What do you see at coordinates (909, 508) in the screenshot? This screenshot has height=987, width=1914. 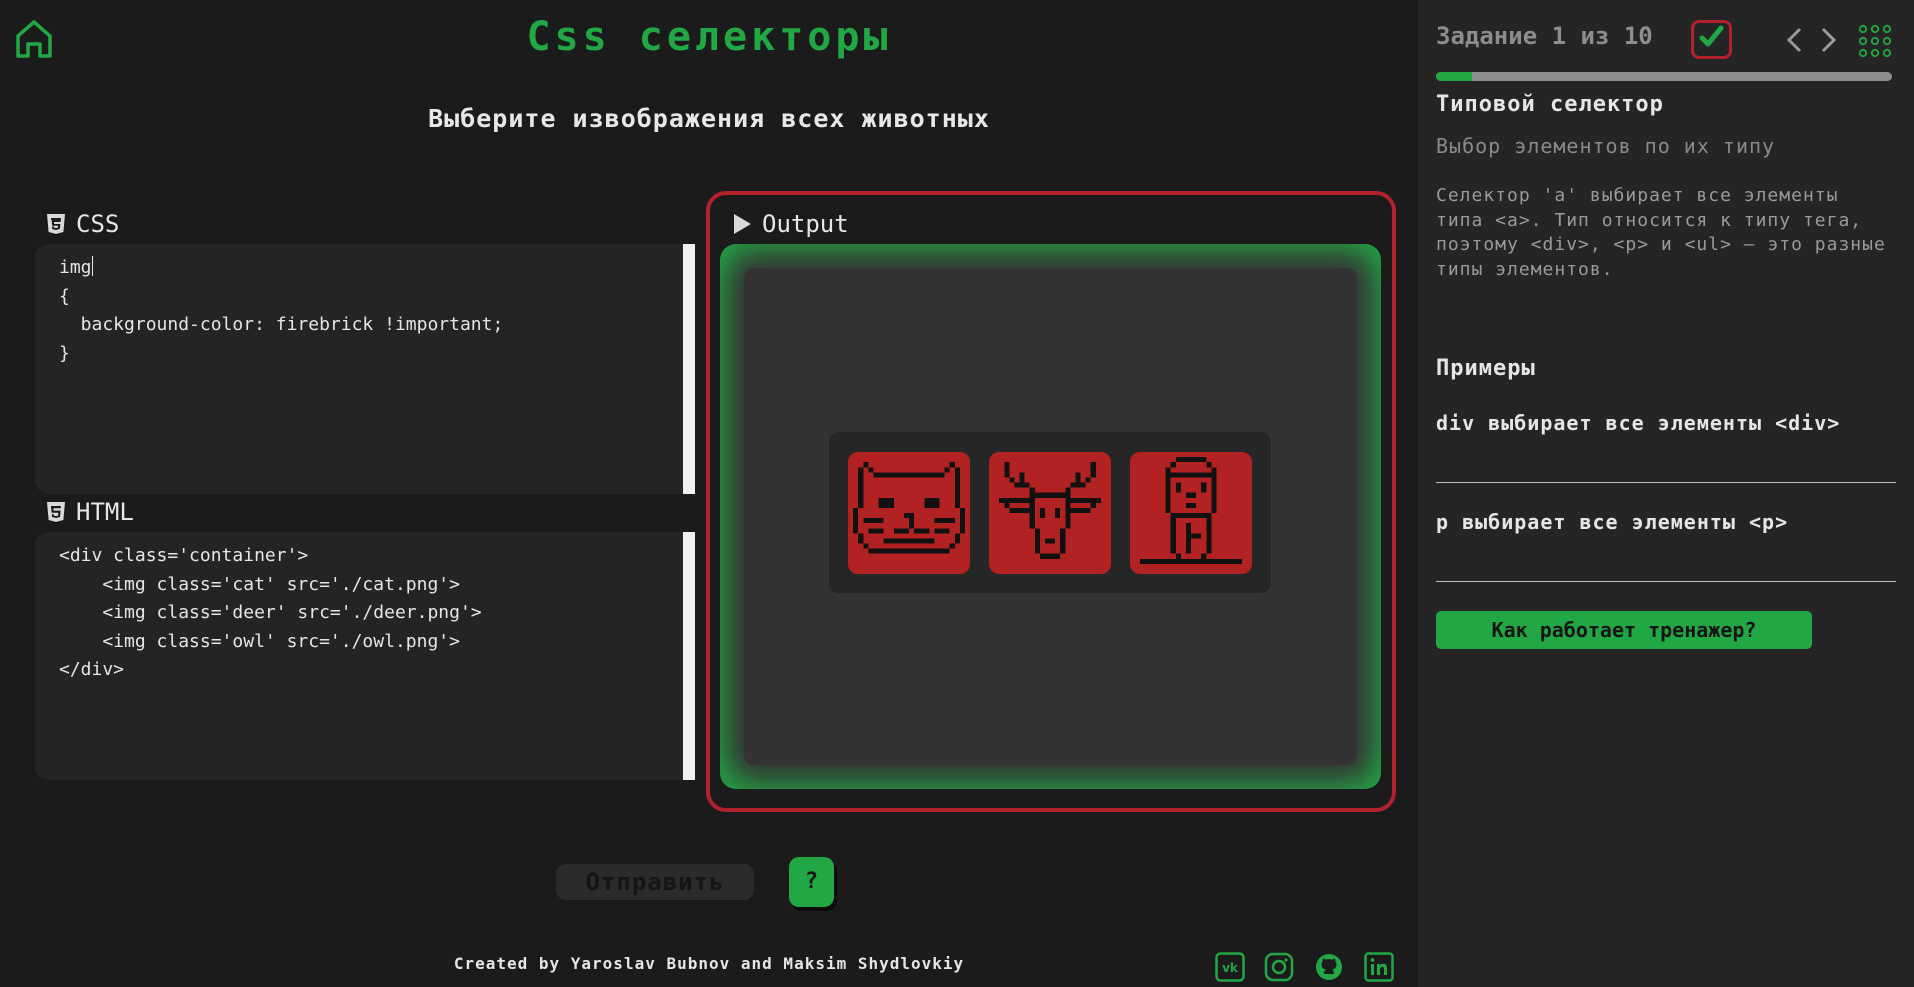 I see `cat-pixel-icon` at bounding box center [909, 508].